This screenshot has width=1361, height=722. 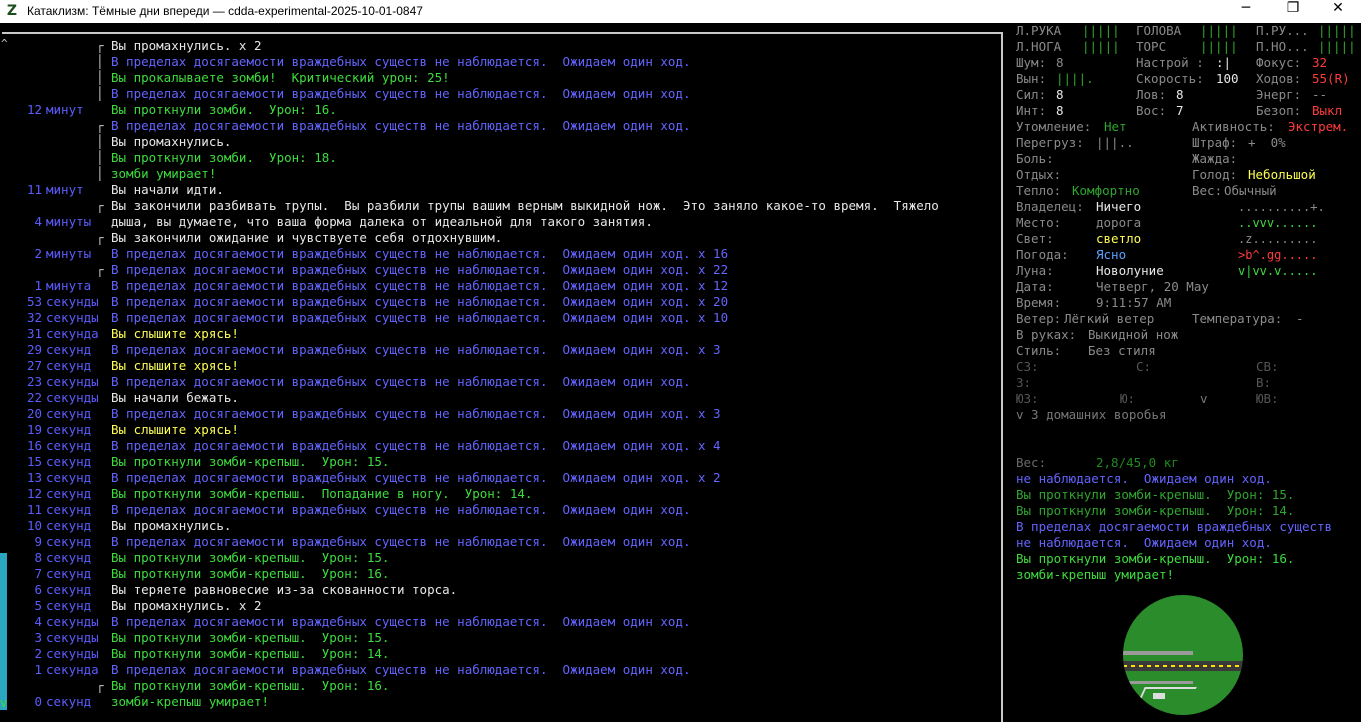 What do you see at coordinates (1031, 78) in the screenshot?
I see `stamina-label: Вын:` at bounding box center [1031, 78].